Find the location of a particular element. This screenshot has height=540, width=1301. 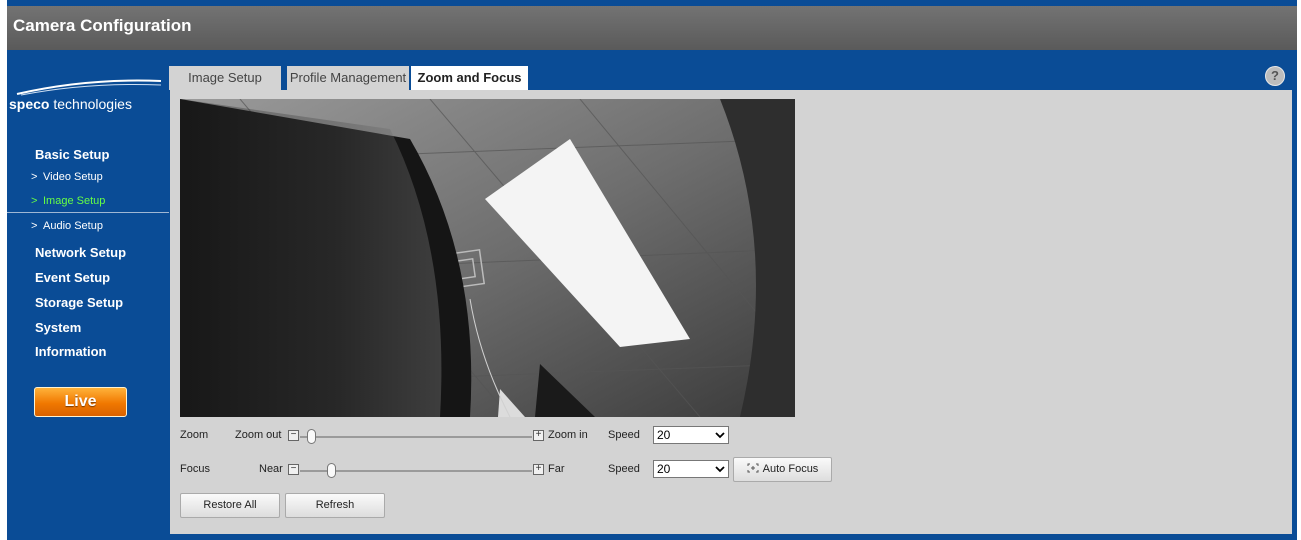

refresh-button: Refresh is located at coordinates (335, 505).